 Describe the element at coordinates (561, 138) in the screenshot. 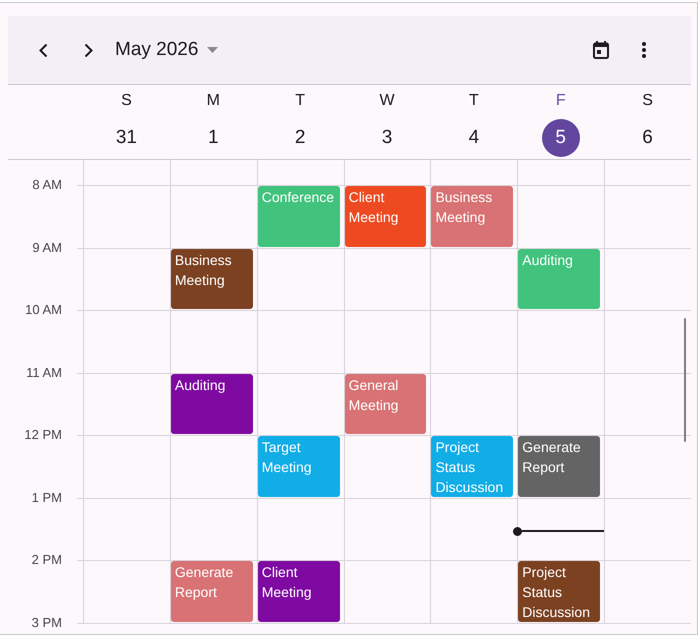

I see `today-date-badge: 5` at that location.